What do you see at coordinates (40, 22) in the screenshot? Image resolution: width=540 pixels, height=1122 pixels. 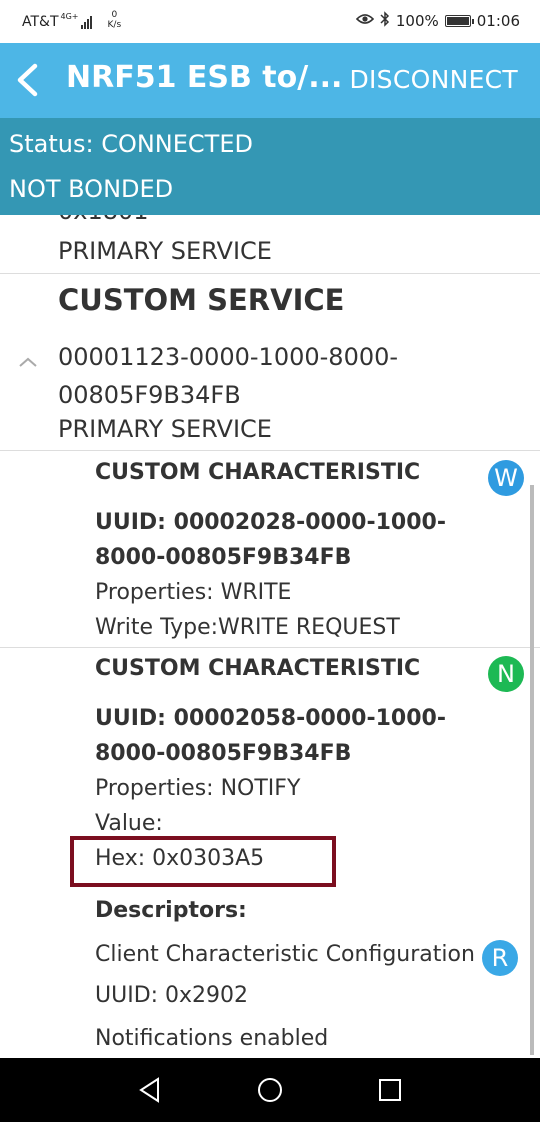 I see `carrier-label: AT&T` at bounding box center [40, 22].